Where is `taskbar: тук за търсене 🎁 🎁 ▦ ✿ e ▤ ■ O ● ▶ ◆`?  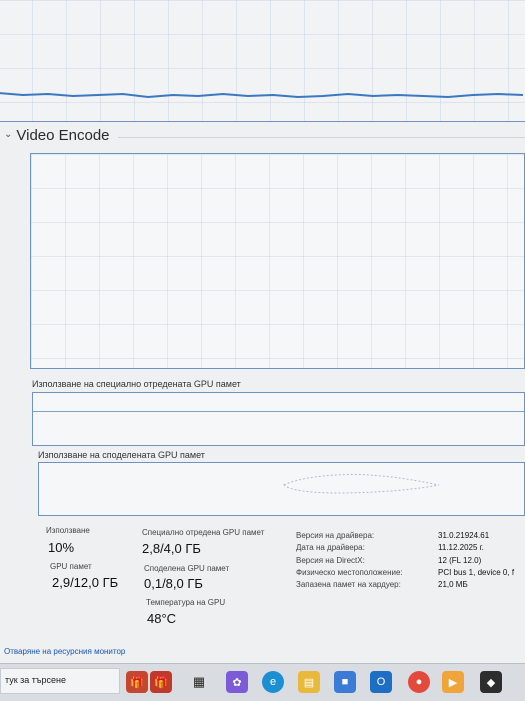 taskbar: тук за търсене 🎁 🎁 ▦ ✿ e ▤ ■ O ● ▶ ◆ is located at coordinates (262, 682).